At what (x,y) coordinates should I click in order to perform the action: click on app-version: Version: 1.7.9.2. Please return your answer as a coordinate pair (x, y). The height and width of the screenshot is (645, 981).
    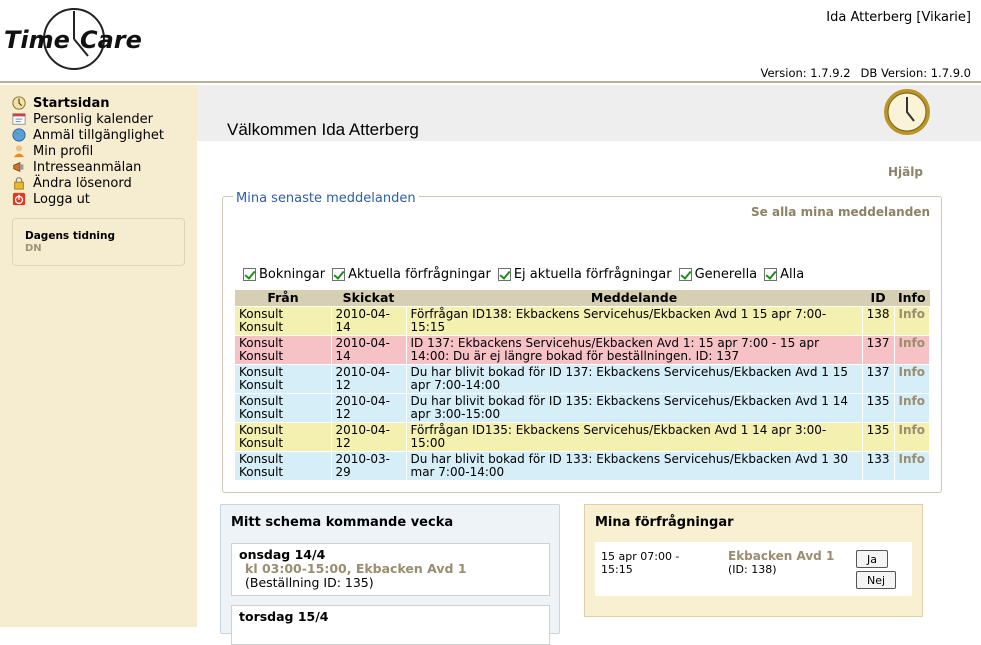
    Looking at the image, I should click on (805, 73).